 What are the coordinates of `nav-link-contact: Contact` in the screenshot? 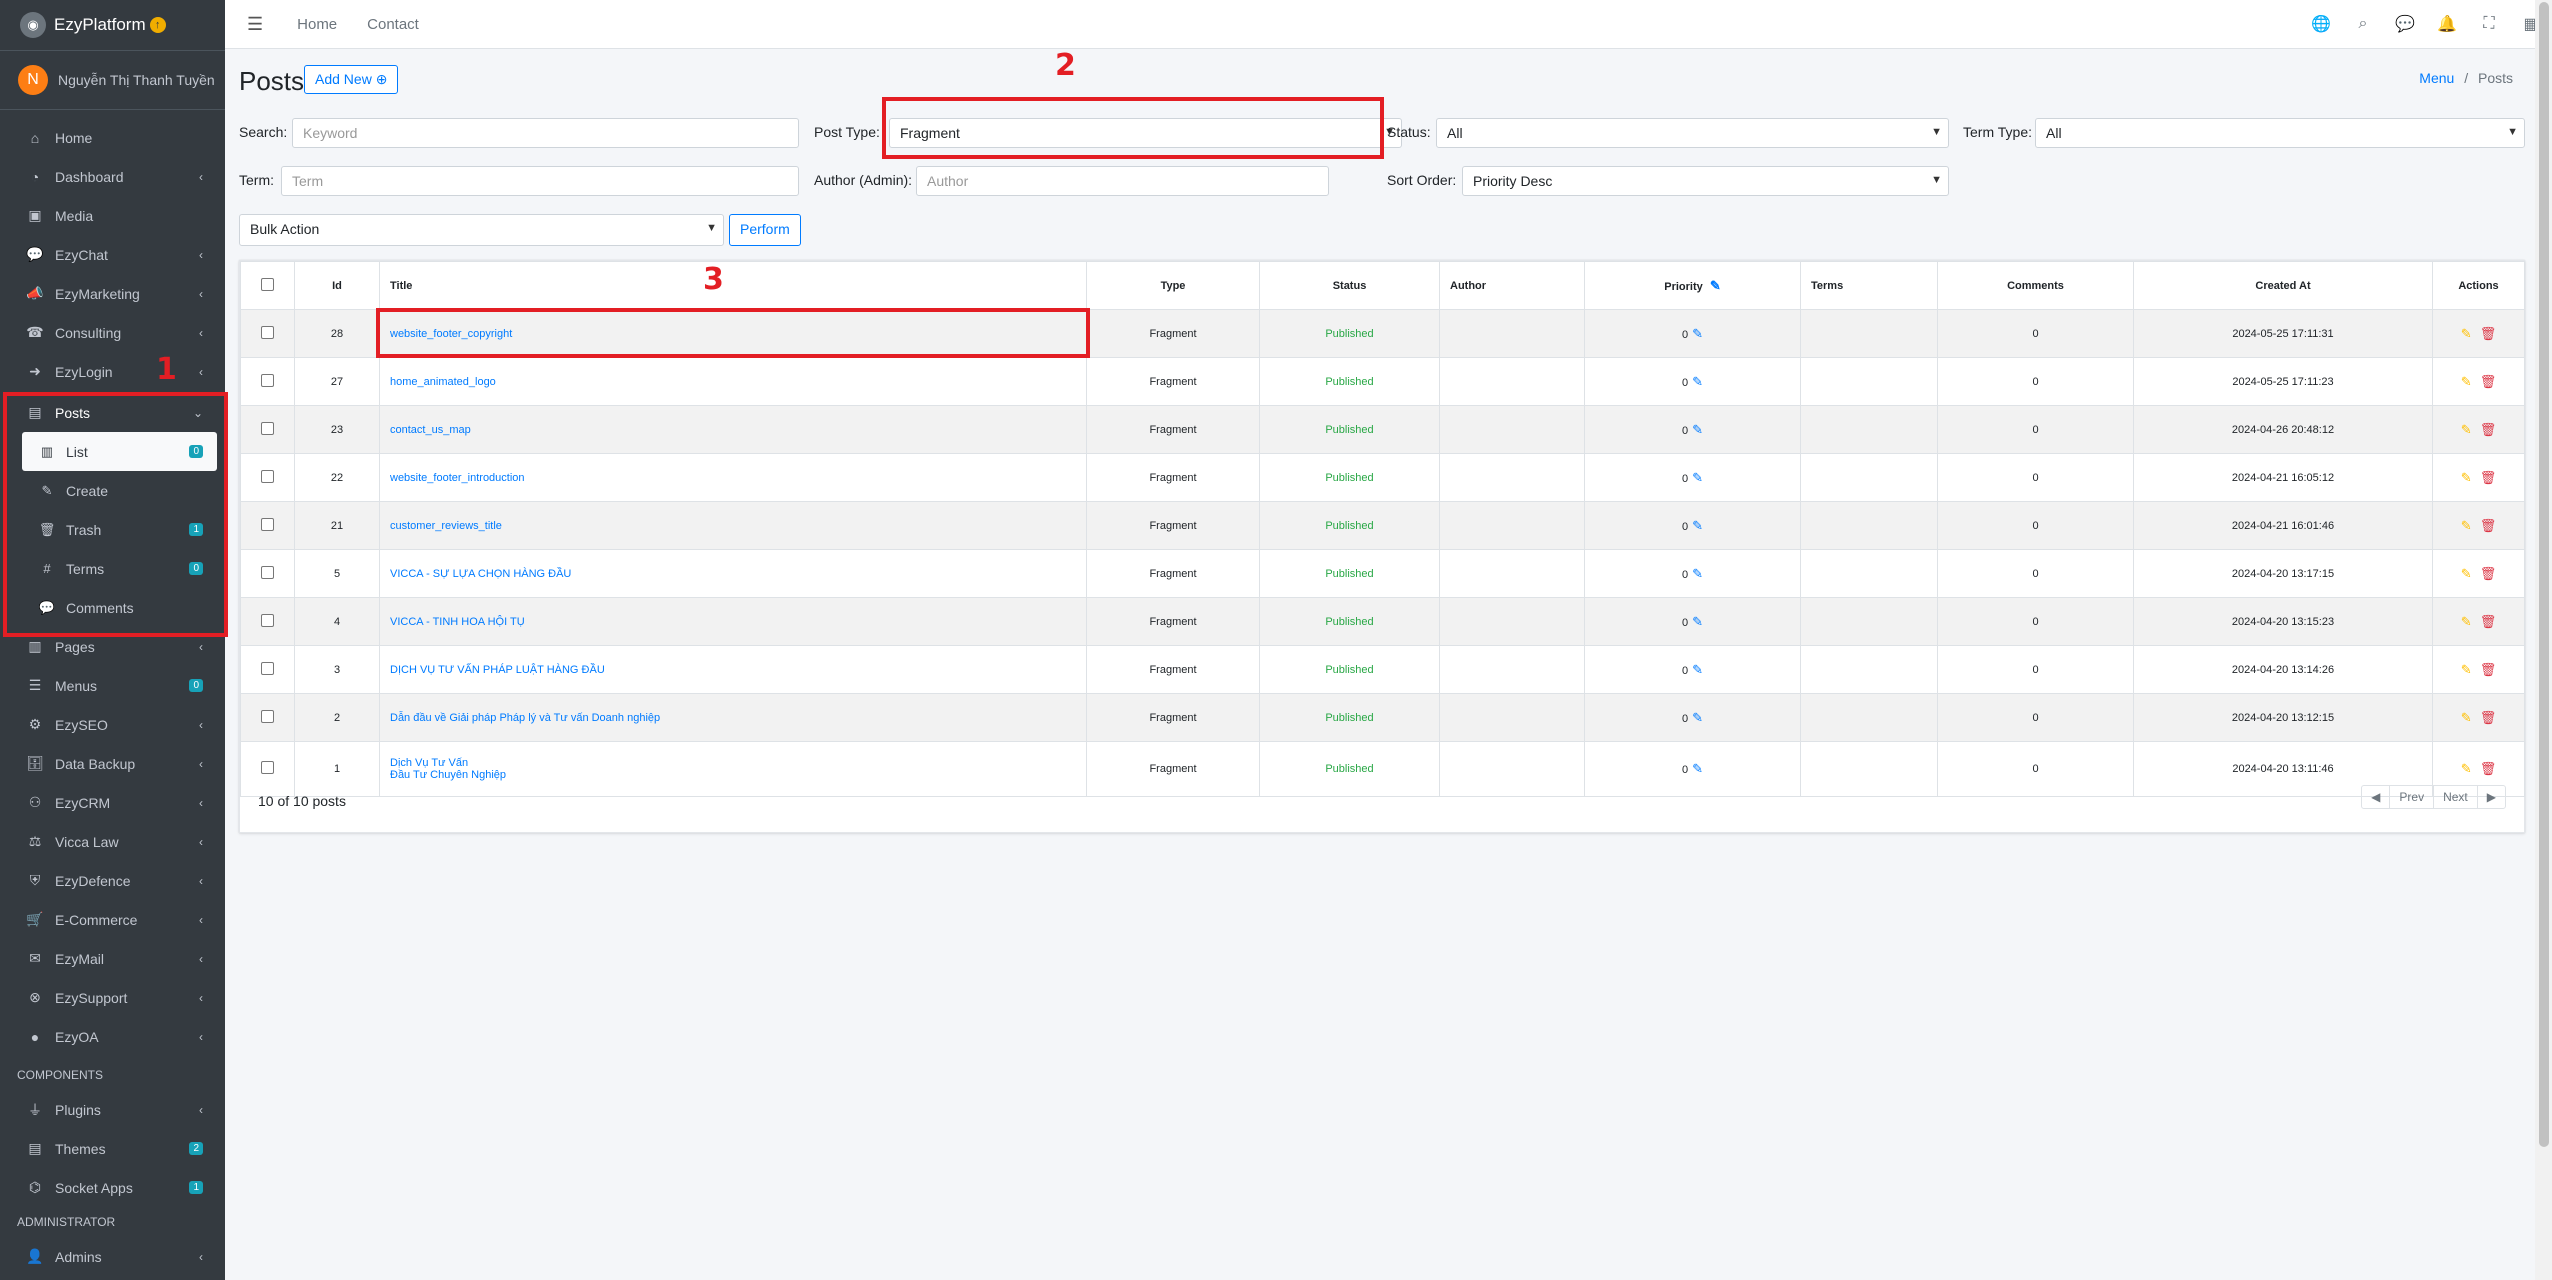 It's located at (393, 24).